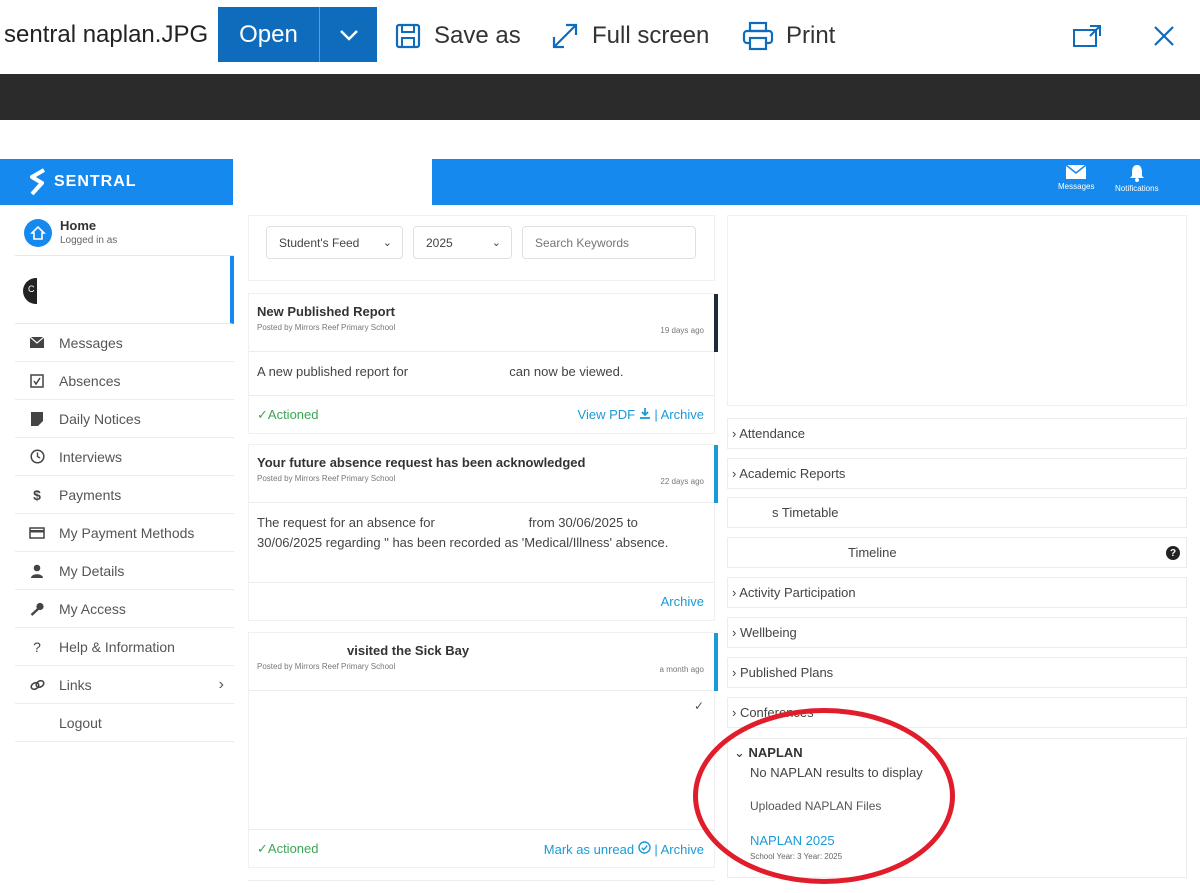 The height and width of the screenshot is (893, 1200). I want to click on student-avatar: C, so click(30, 291).